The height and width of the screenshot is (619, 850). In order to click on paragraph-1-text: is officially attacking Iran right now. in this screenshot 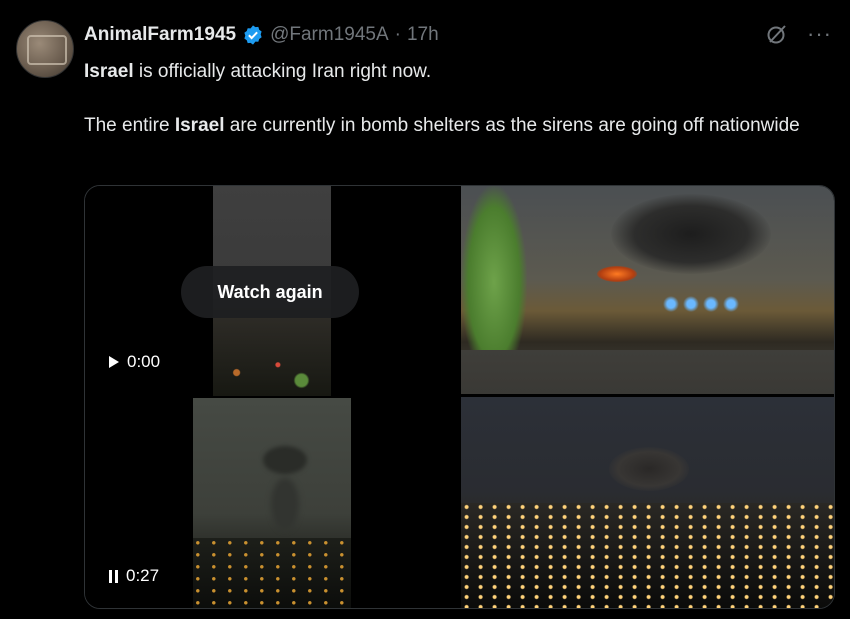, I will do `click(282, 71)`.